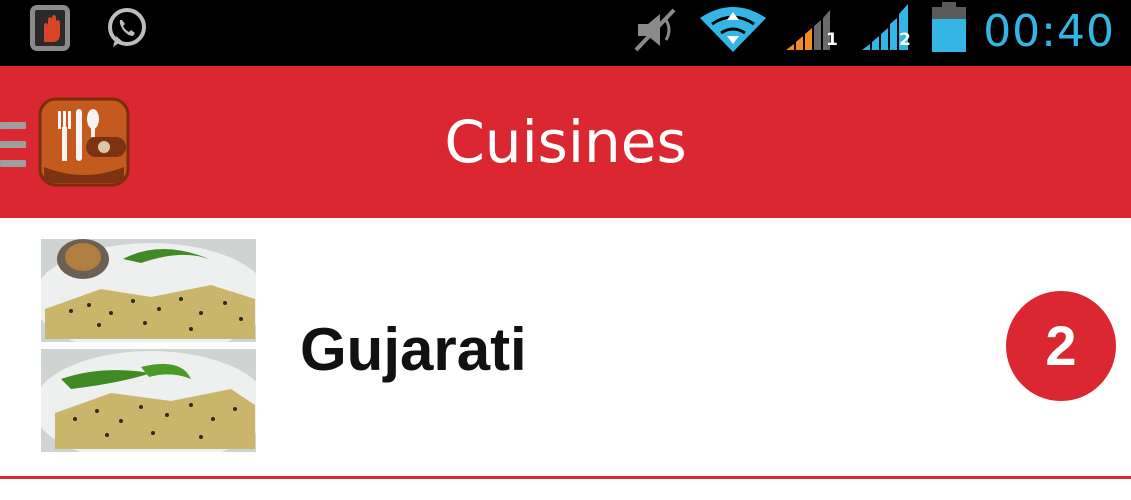 This screenshot has height=500, width=1131. Describe the element at coordinates (127, 27) in the screenshot. I see `whatsapp-icon` at that location.